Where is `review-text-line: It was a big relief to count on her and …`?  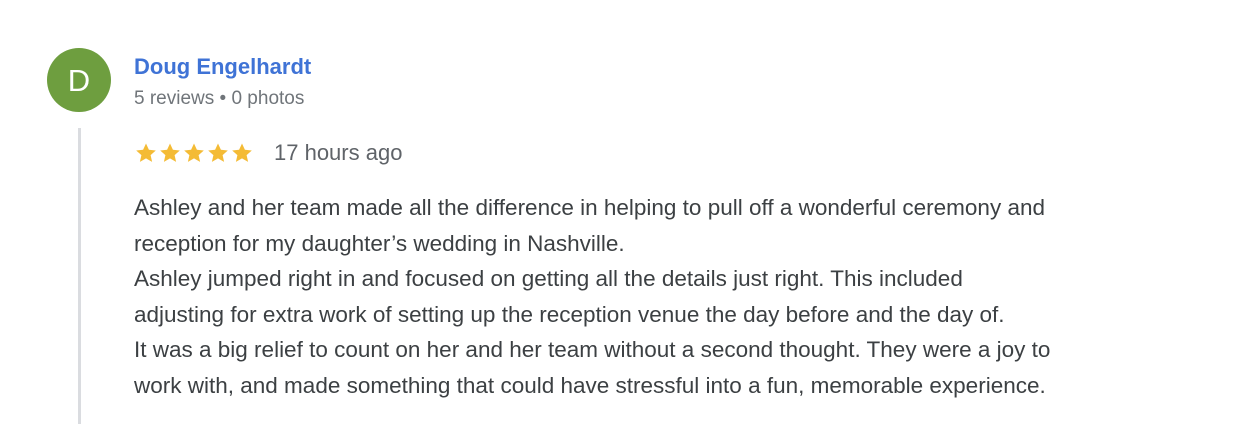 review-text-line: It was a big relief to count on her and … is located at coordinates (592, 349).